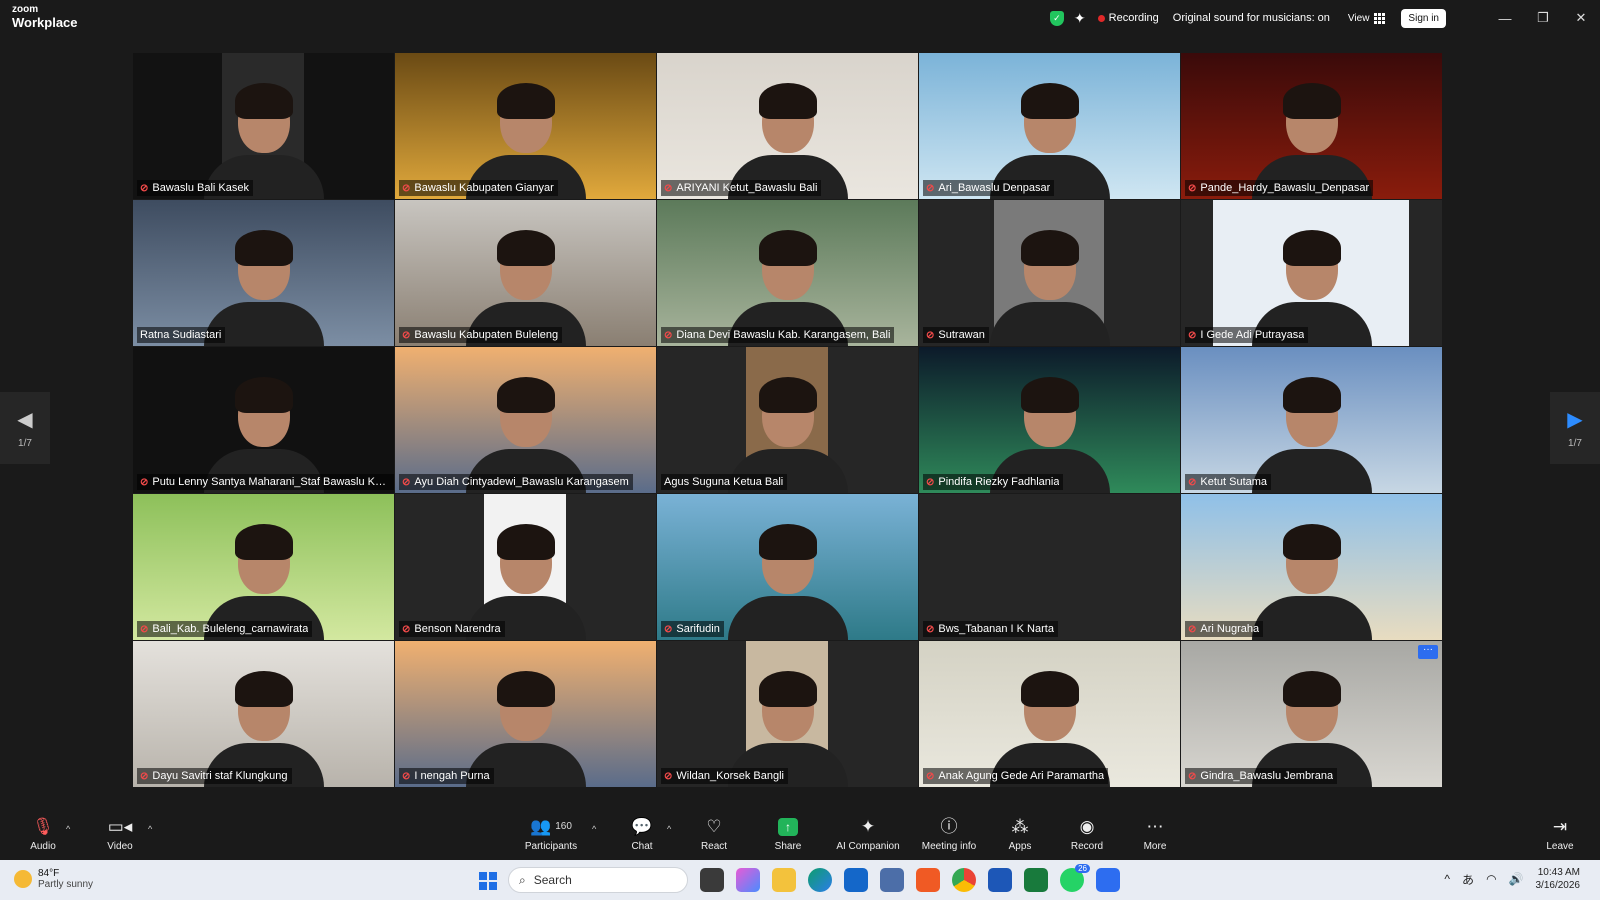 Image resolution: width=1600 pixels, height=900 pixels. I want to click on participant-nameplate: ⊘ Ketut Sutama, so click(1228, 482).